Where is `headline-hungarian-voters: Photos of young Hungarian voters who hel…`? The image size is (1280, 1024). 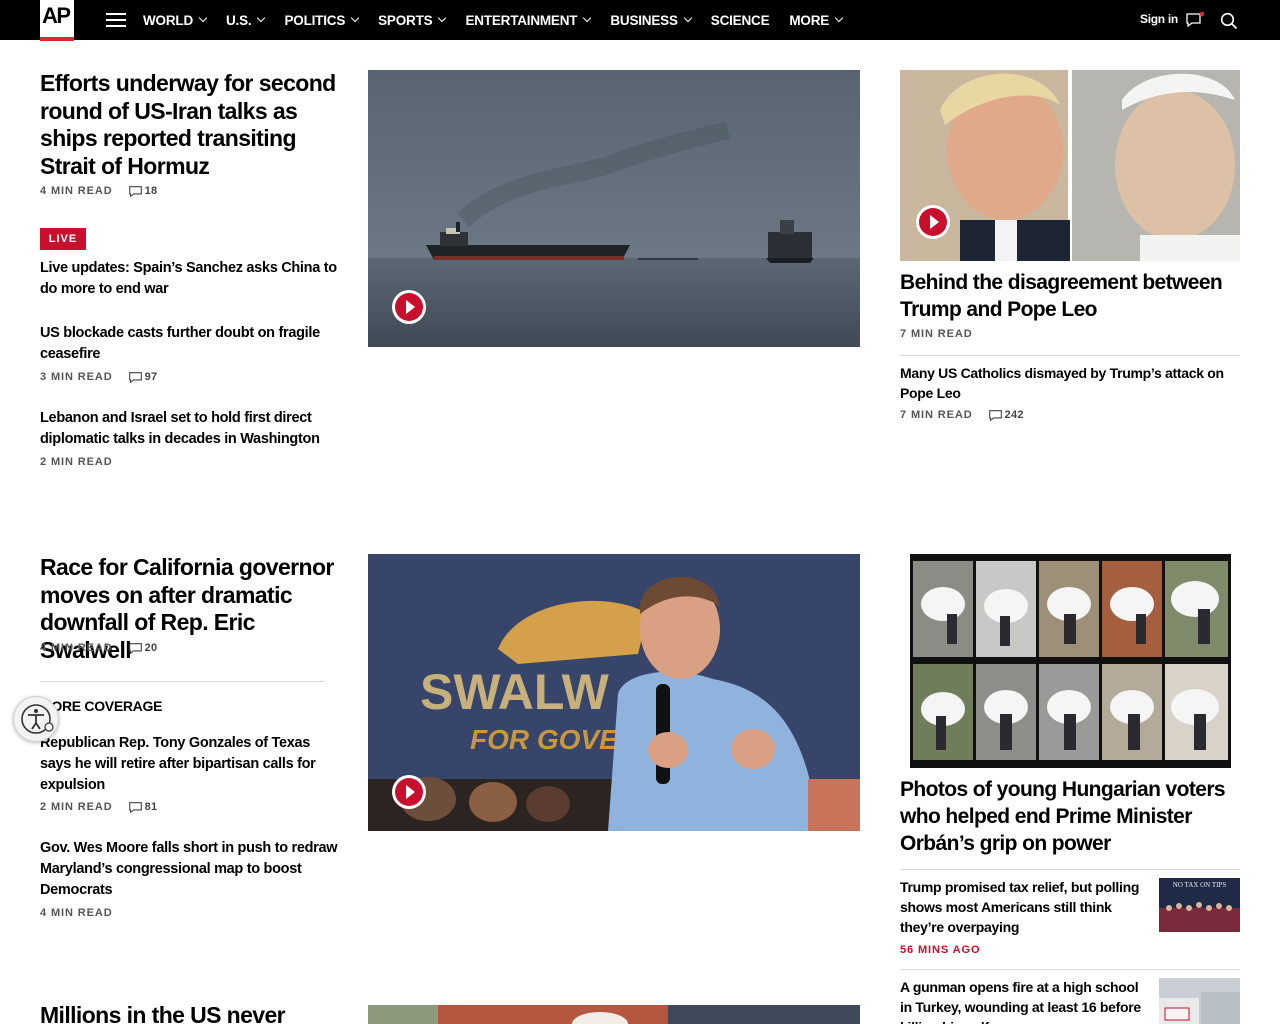 headline-hungarian-voters: Photos of young Hungarian voters who hel… is located at coordinates (1070, 816).